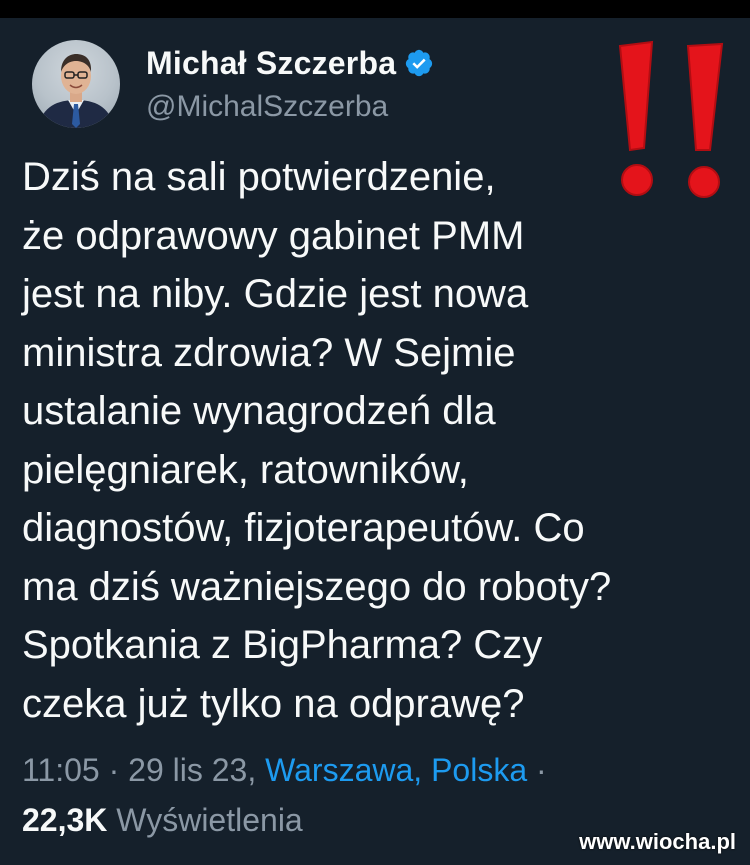 This screenshot has height=865, width=750. What do you see at coordinates (192, 770) in the screenshot?
I see `tweet-date: 29 lis 23,` at bounding box center [192, 770].